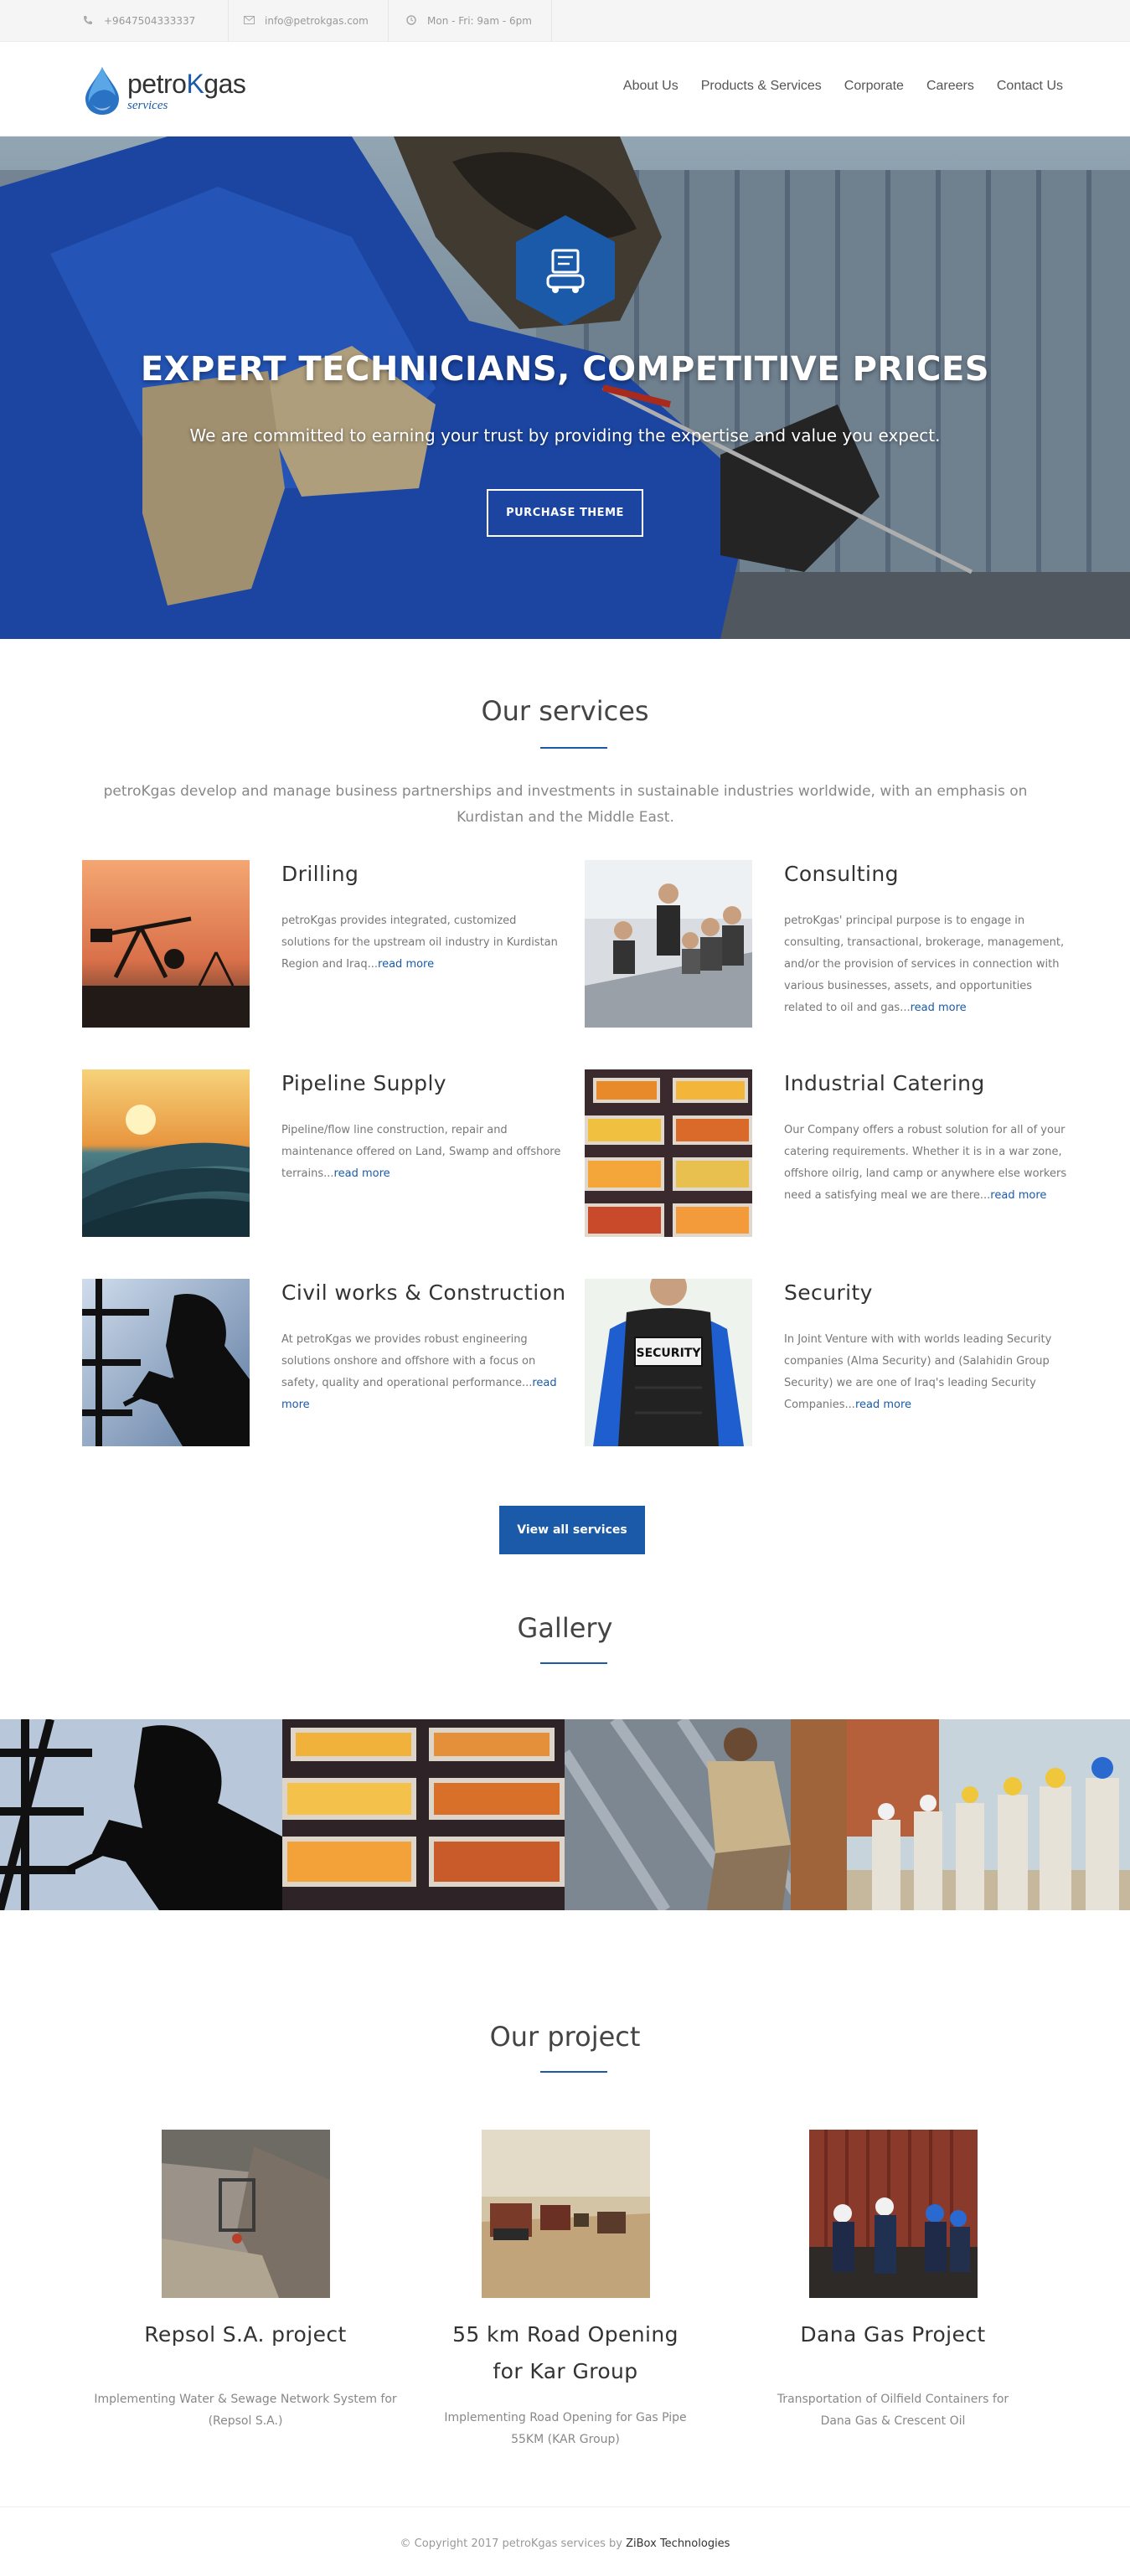  Describe the element at coordinates (148, 105) in the screenshot. I see `logo-tagline: services` at that location.